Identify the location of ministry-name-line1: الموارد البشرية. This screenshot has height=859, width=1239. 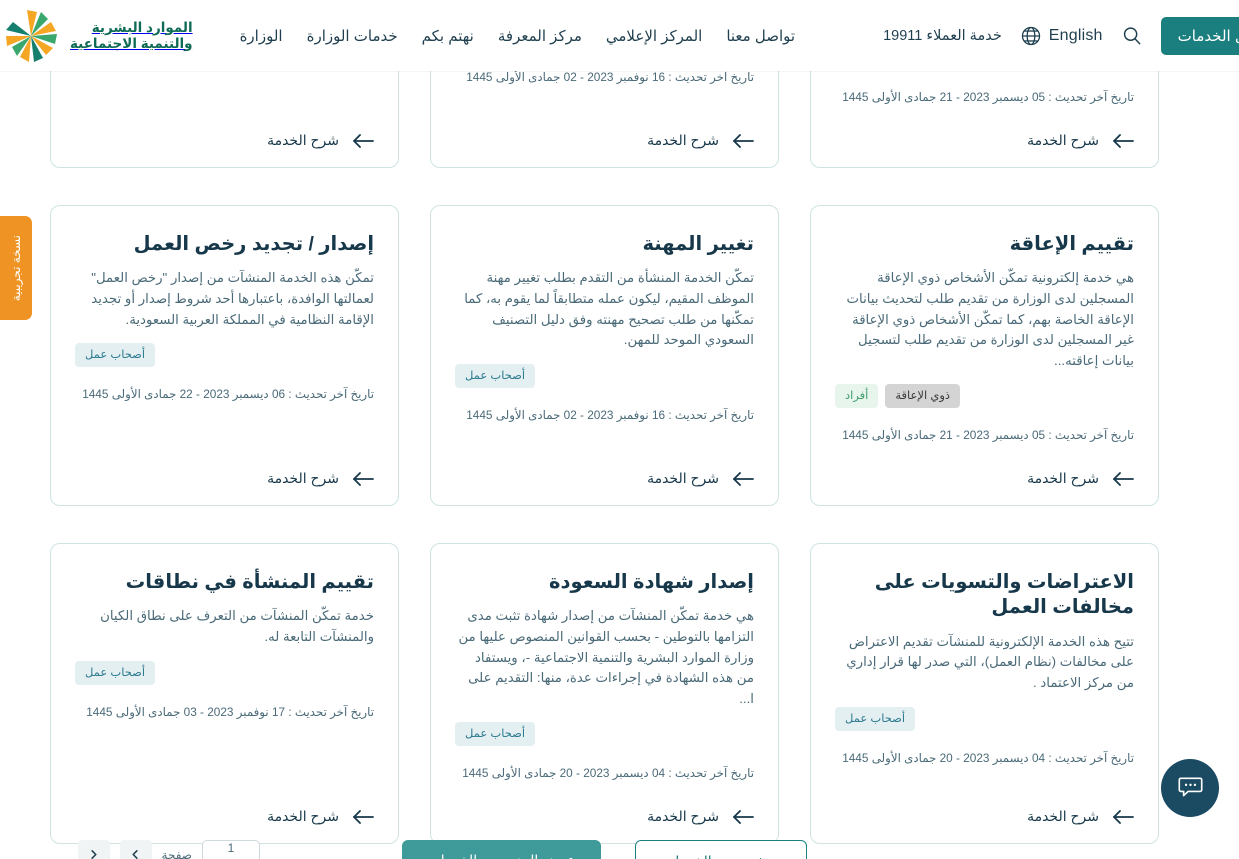
(142, 27).